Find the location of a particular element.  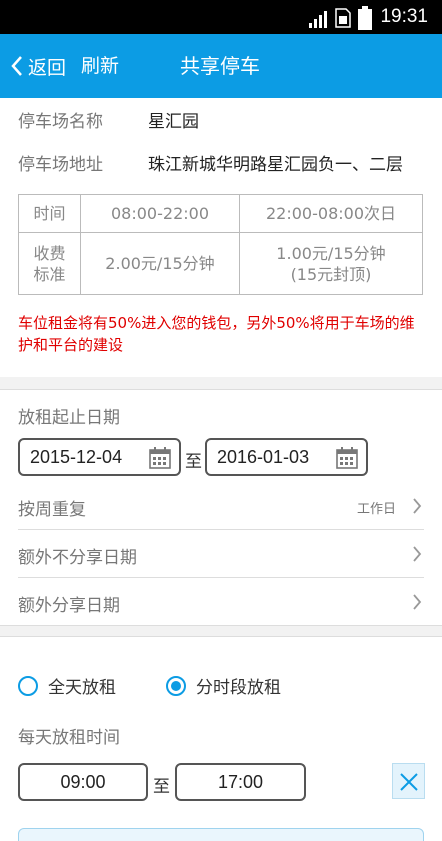

full-day-label: 全天放租 is located at coordinates (82, 688).